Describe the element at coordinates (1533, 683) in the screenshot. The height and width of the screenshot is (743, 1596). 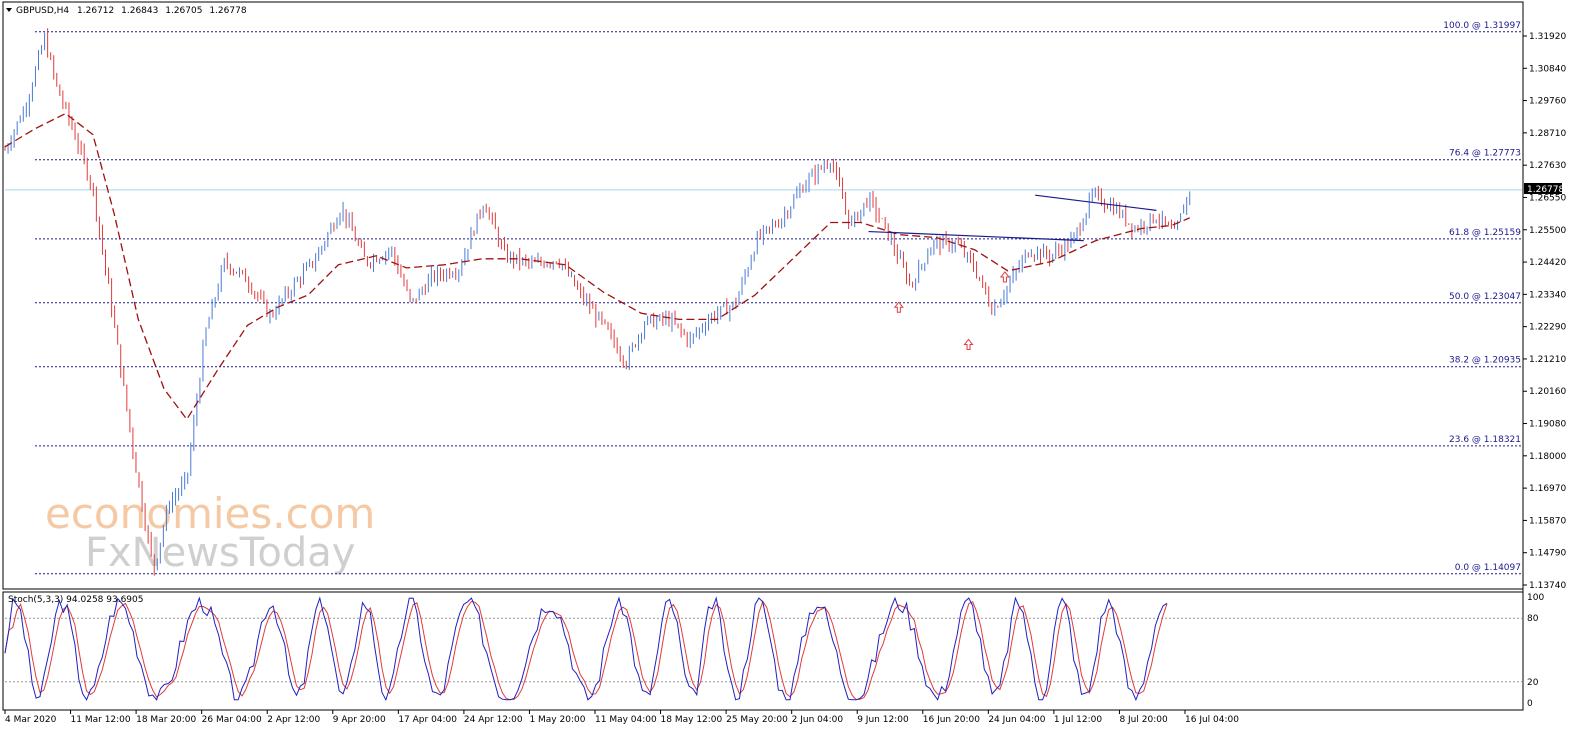
I see `stoch-tick-label: 20` at that location.